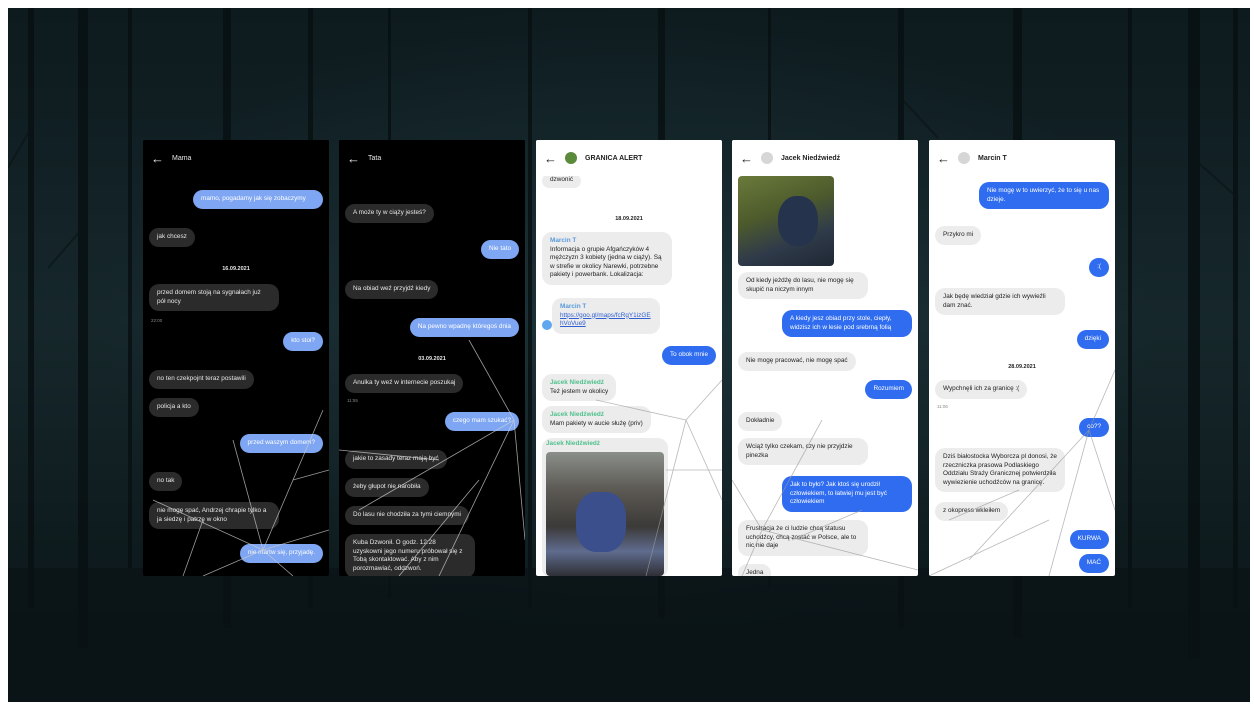  I want to click on message-bubble: jak chcesz, so click(172, 237).